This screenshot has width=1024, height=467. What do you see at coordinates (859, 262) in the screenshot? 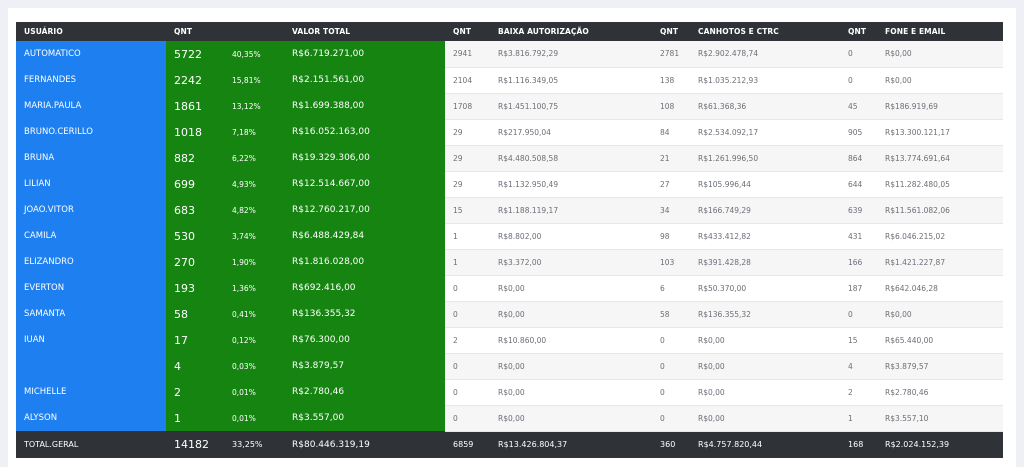
I see `row-qnt-fone: 166` at bounding box center [859, 262].